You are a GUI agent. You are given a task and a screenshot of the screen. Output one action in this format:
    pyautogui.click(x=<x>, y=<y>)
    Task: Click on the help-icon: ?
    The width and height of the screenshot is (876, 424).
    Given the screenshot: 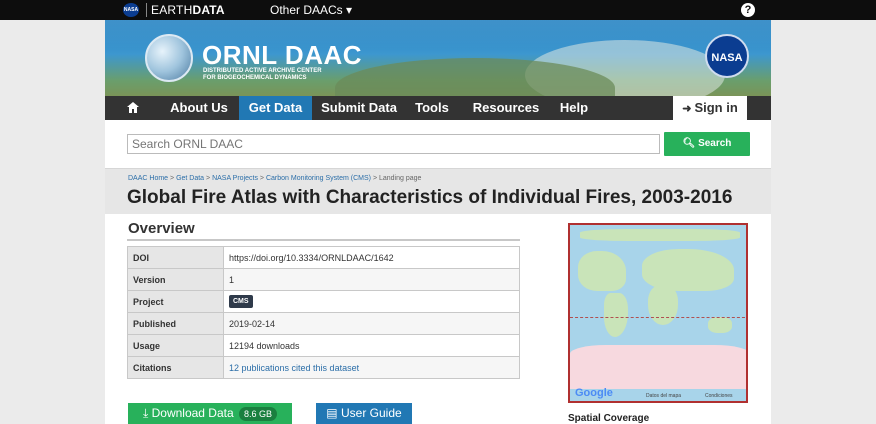 What is the action you would take?
    pyautogui.click(x=748, y=10)
    